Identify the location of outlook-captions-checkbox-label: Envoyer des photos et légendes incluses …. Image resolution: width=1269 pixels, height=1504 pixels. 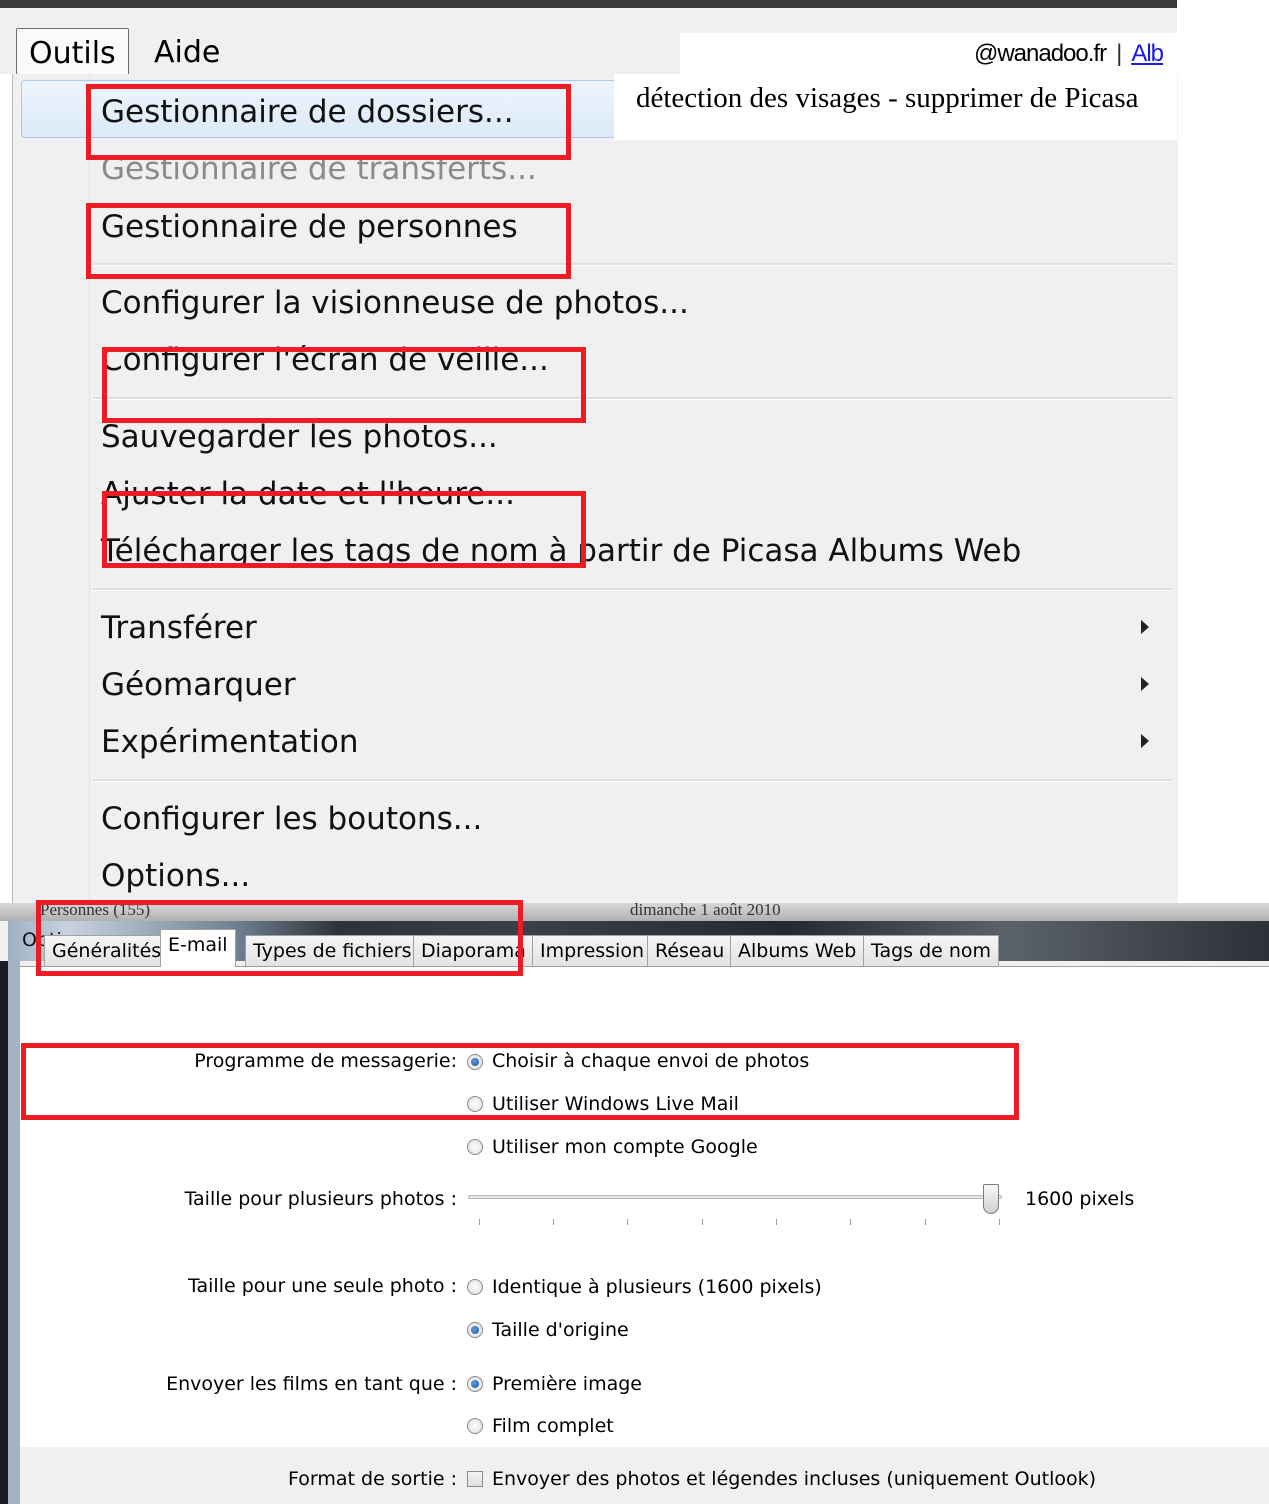
(794, 1479).